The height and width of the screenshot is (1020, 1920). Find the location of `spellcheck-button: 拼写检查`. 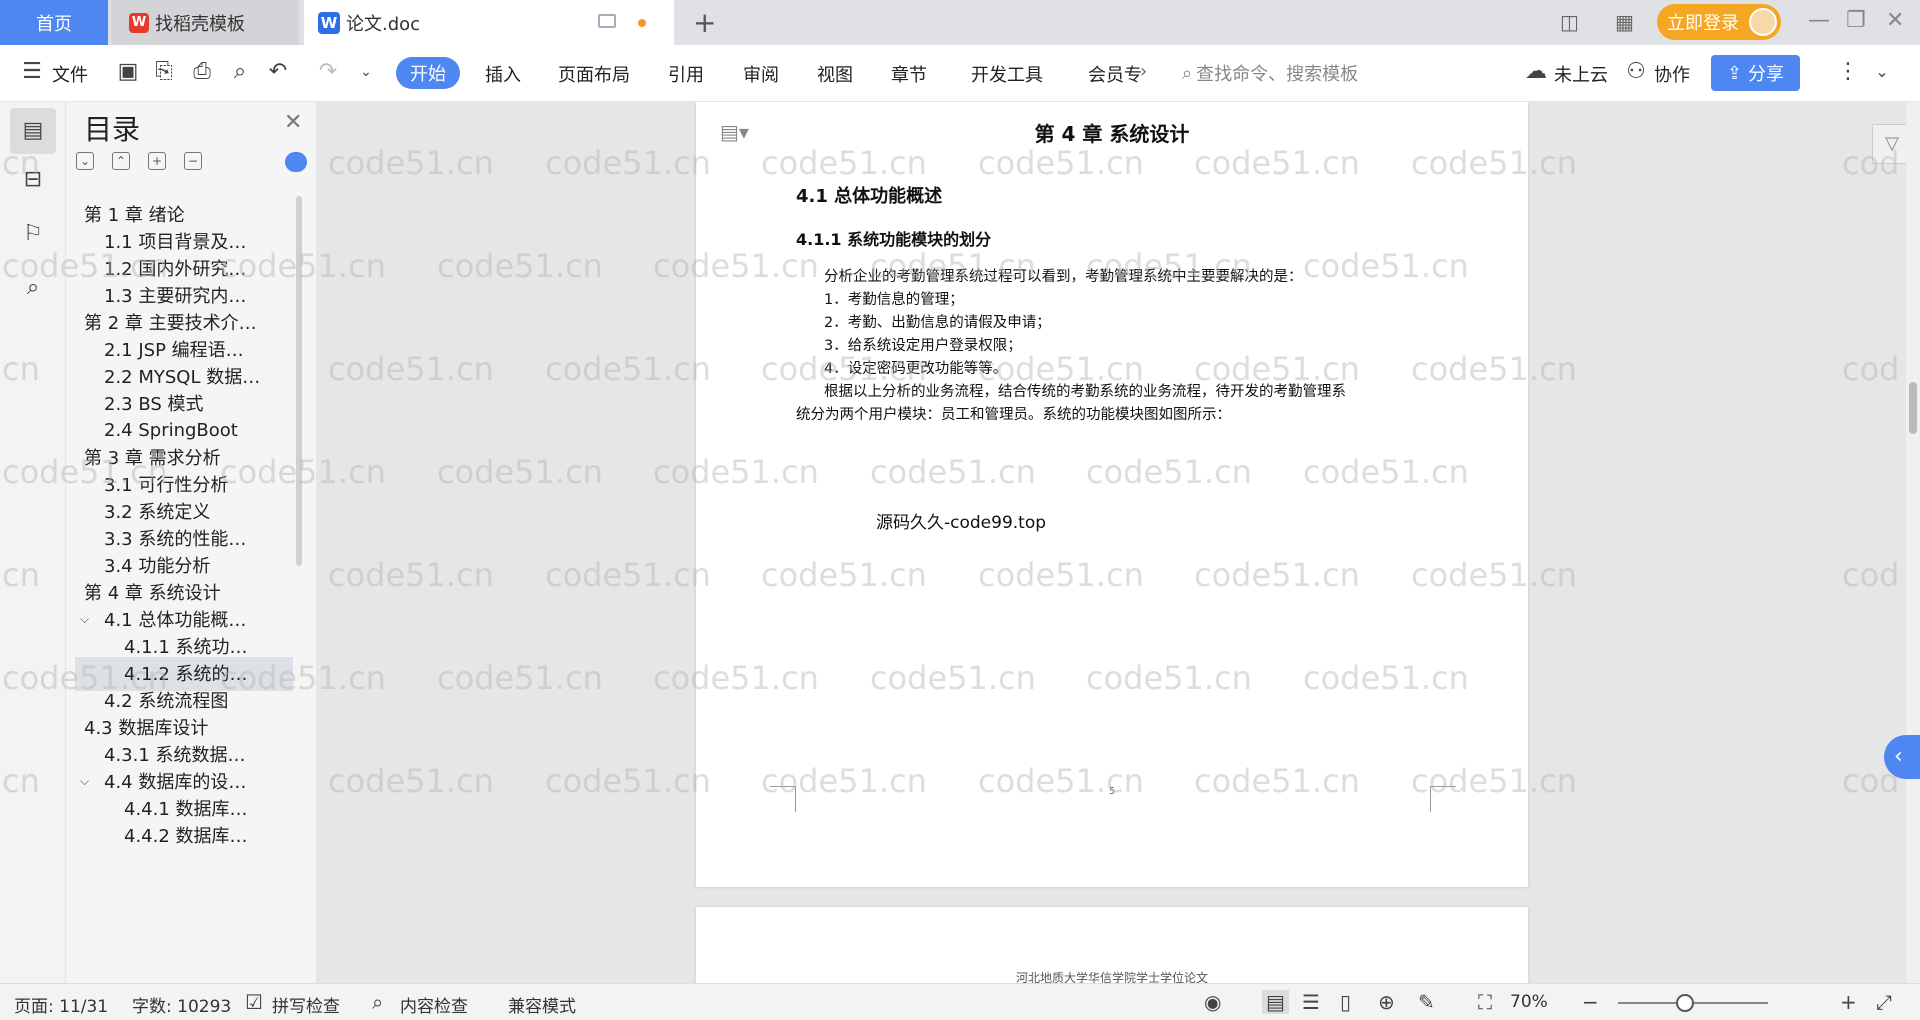

spellcheck-button: 拼写检查 is located at coordinates (306, 1004).